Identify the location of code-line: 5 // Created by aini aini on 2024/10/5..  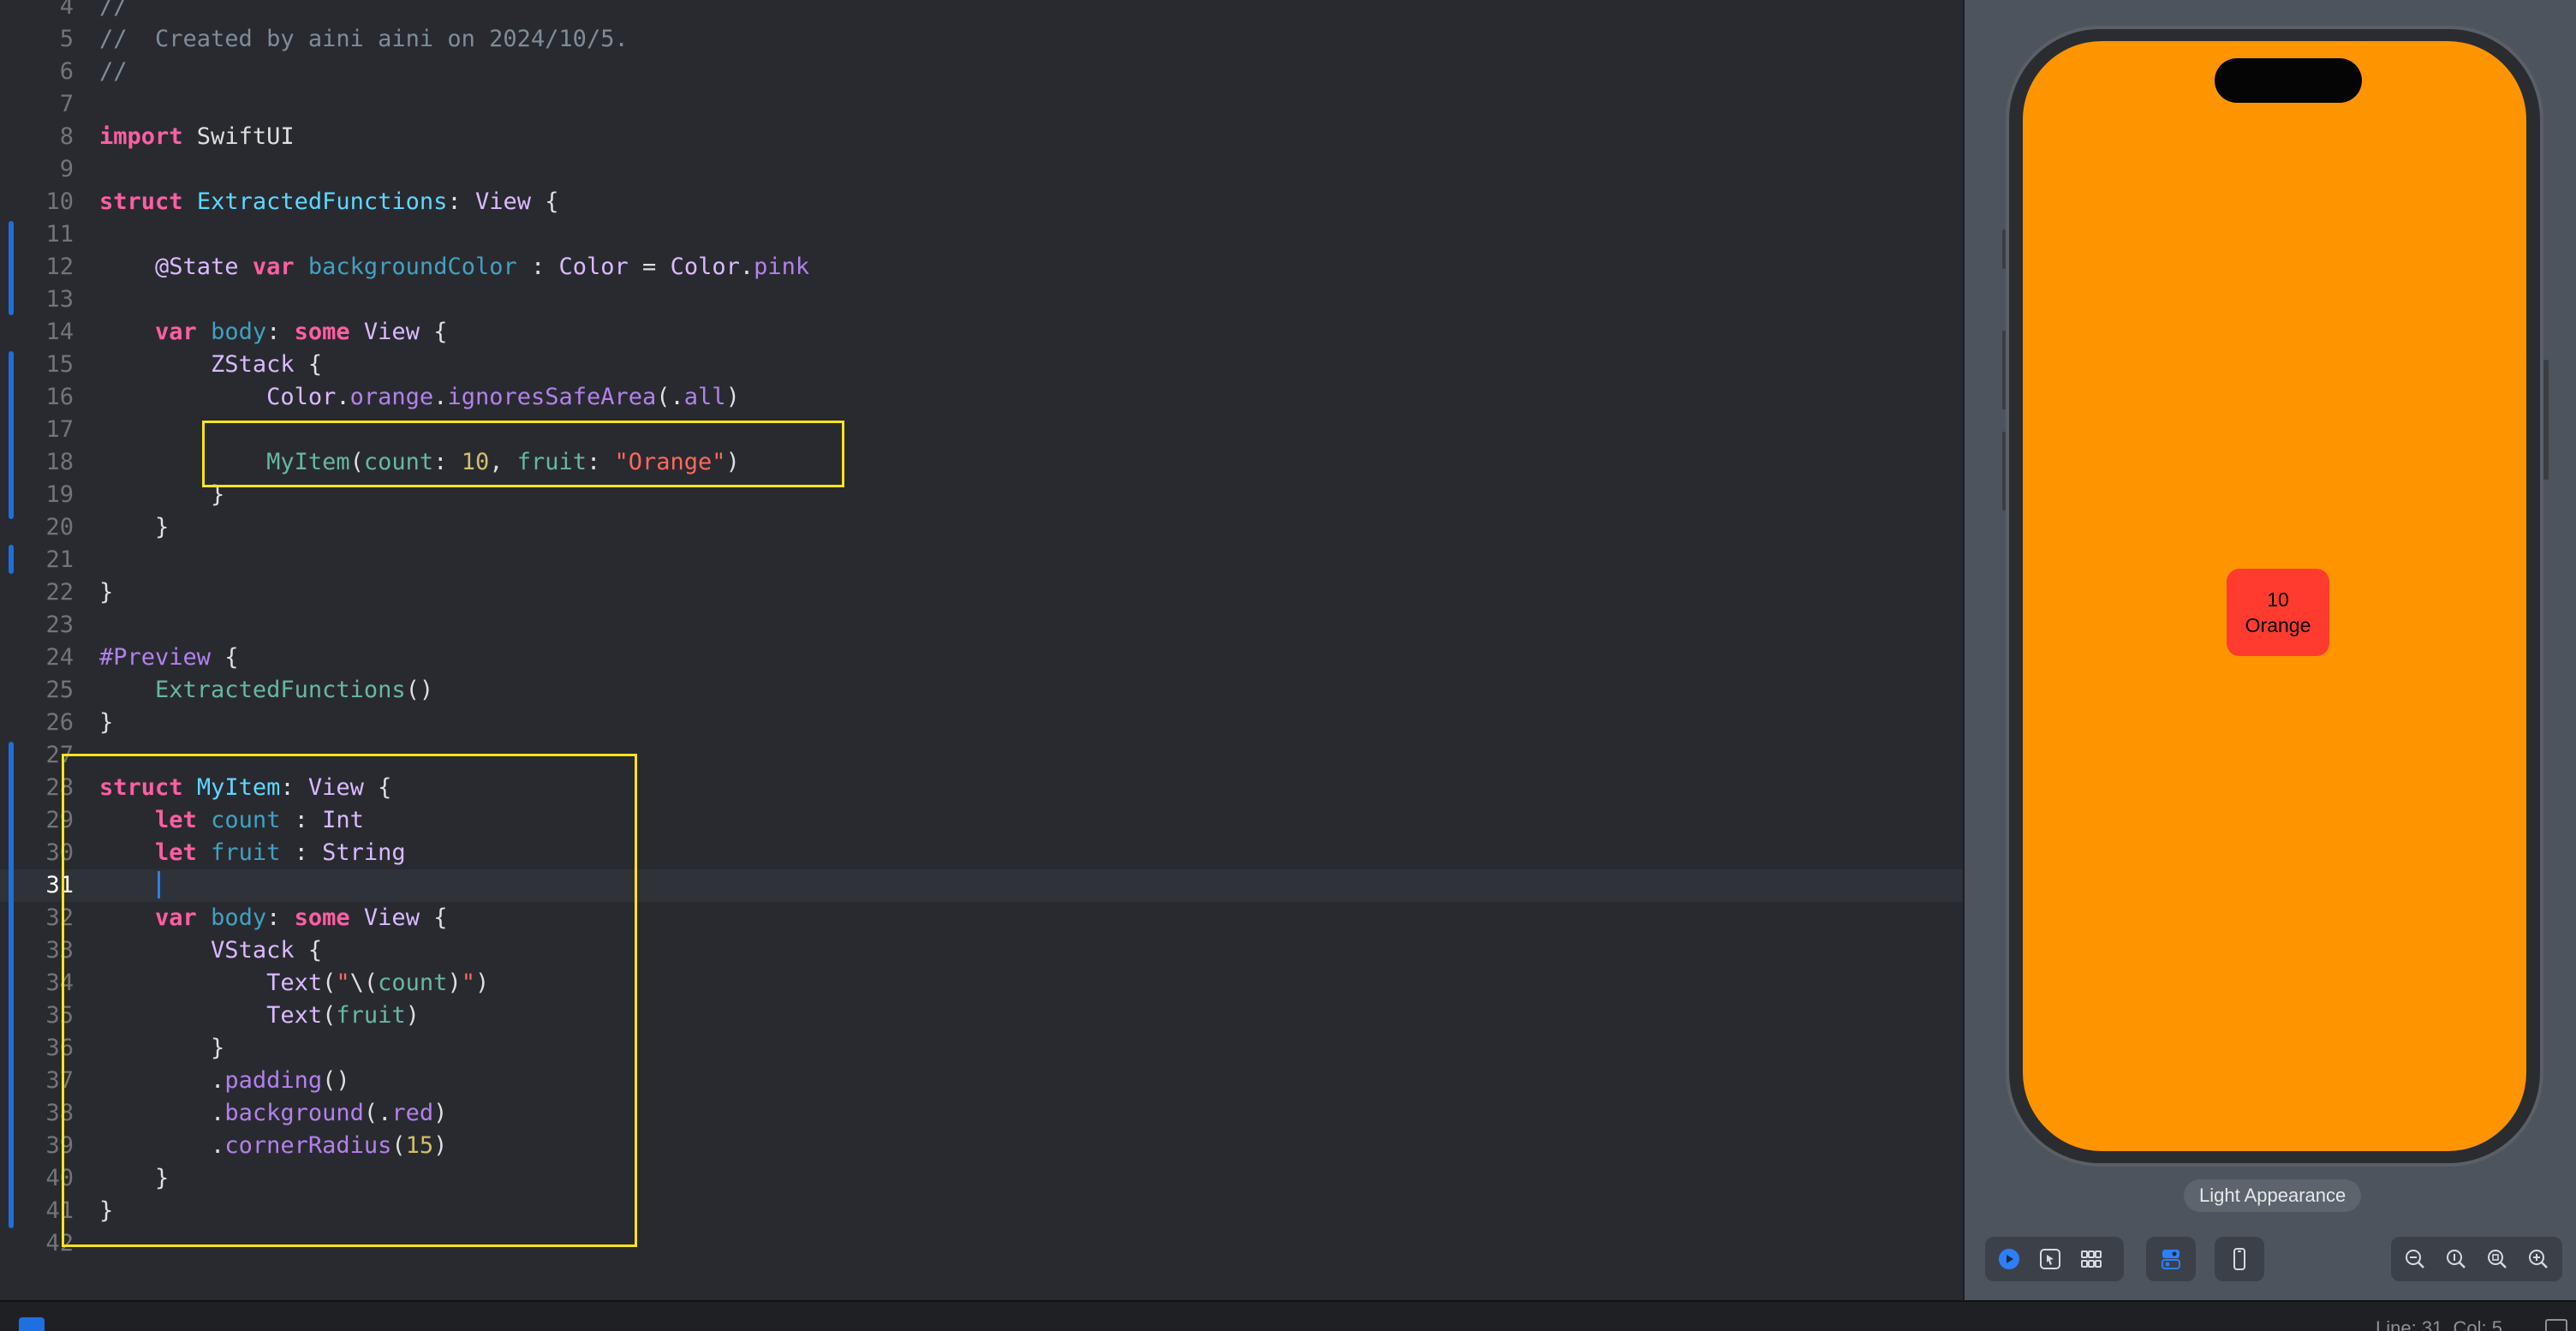
(982, 39).